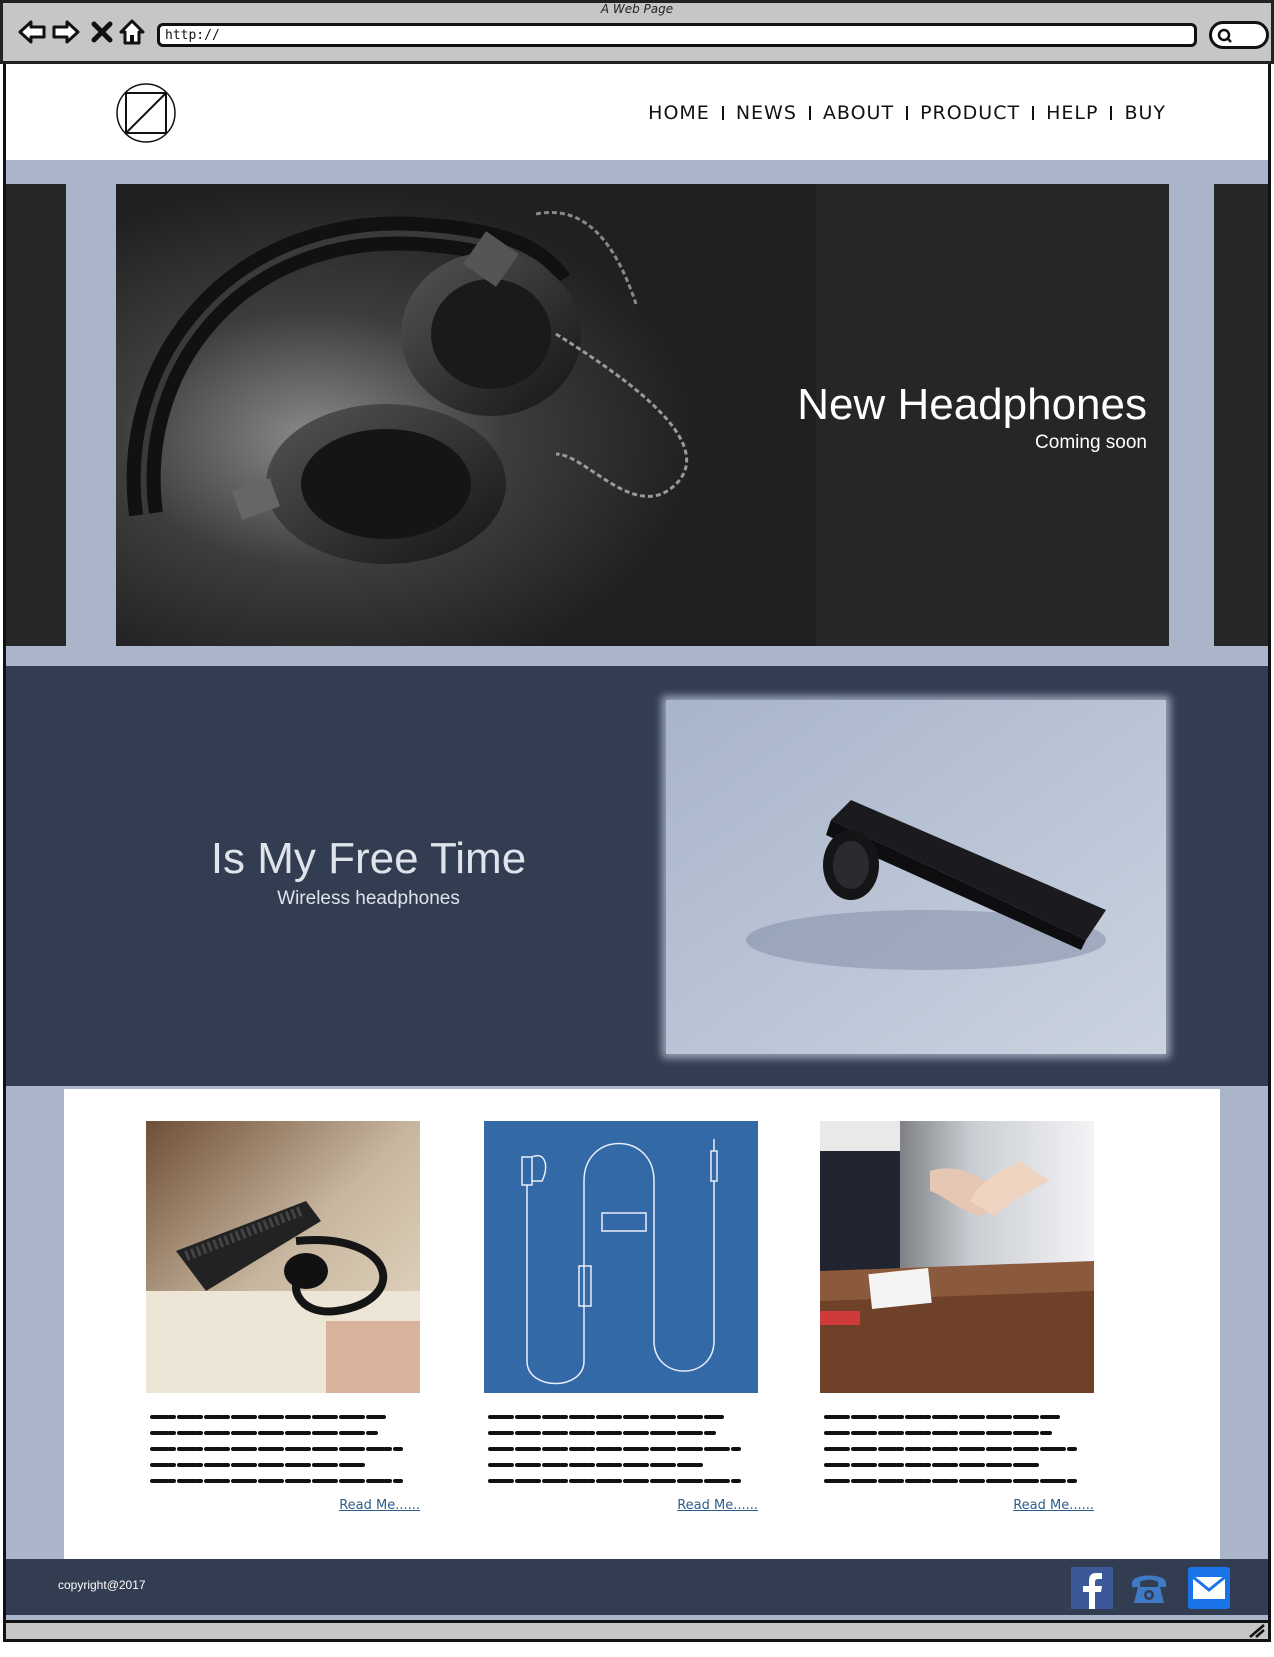  What do you see at coordinates (679, 113) in the screenshot?
I see `nav-home: HOME` at bounding box center [679, 113].